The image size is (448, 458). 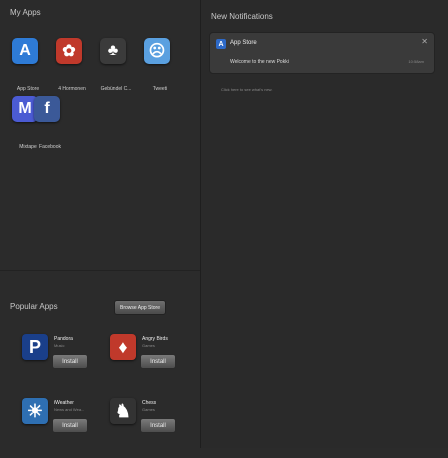 What do you see at coordinates (123, 347) in the screenshot?
I see `angry-birds-icon: ♦` at bounding box center [123, 347].